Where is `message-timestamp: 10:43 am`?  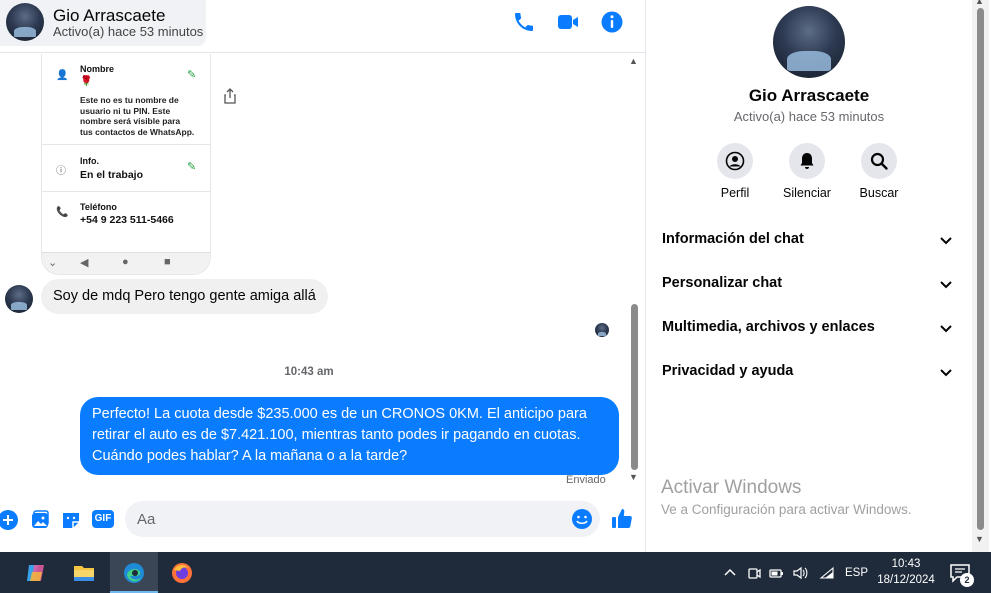 message-timestamp: 10:43 am is located at coordinates (309, 372).